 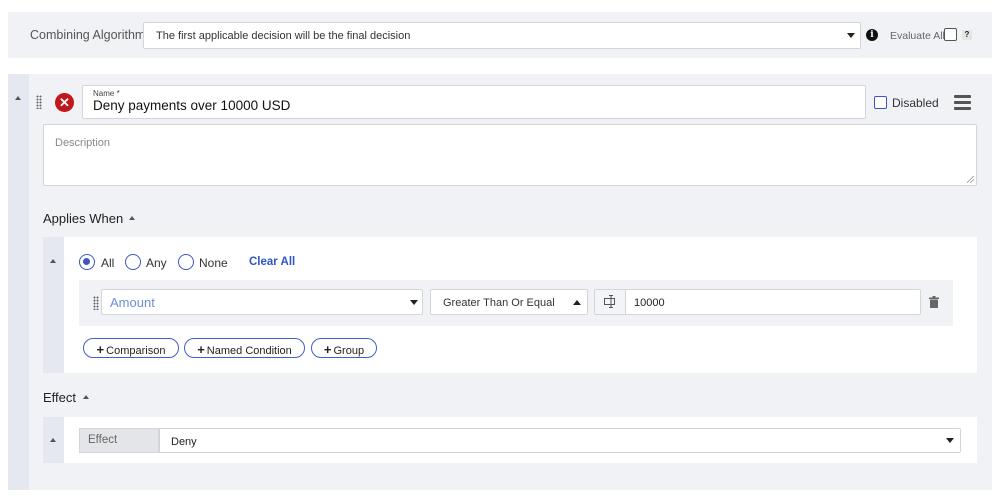 I want to click on radio-any-label: Any, so click(x=156, y=263).